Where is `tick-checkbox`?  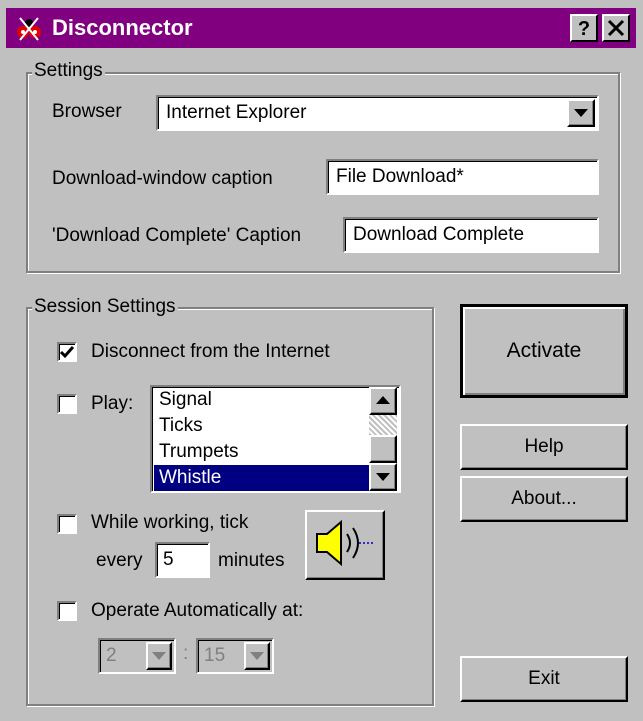
tick-checkbox is located at coordinates (67, 524).